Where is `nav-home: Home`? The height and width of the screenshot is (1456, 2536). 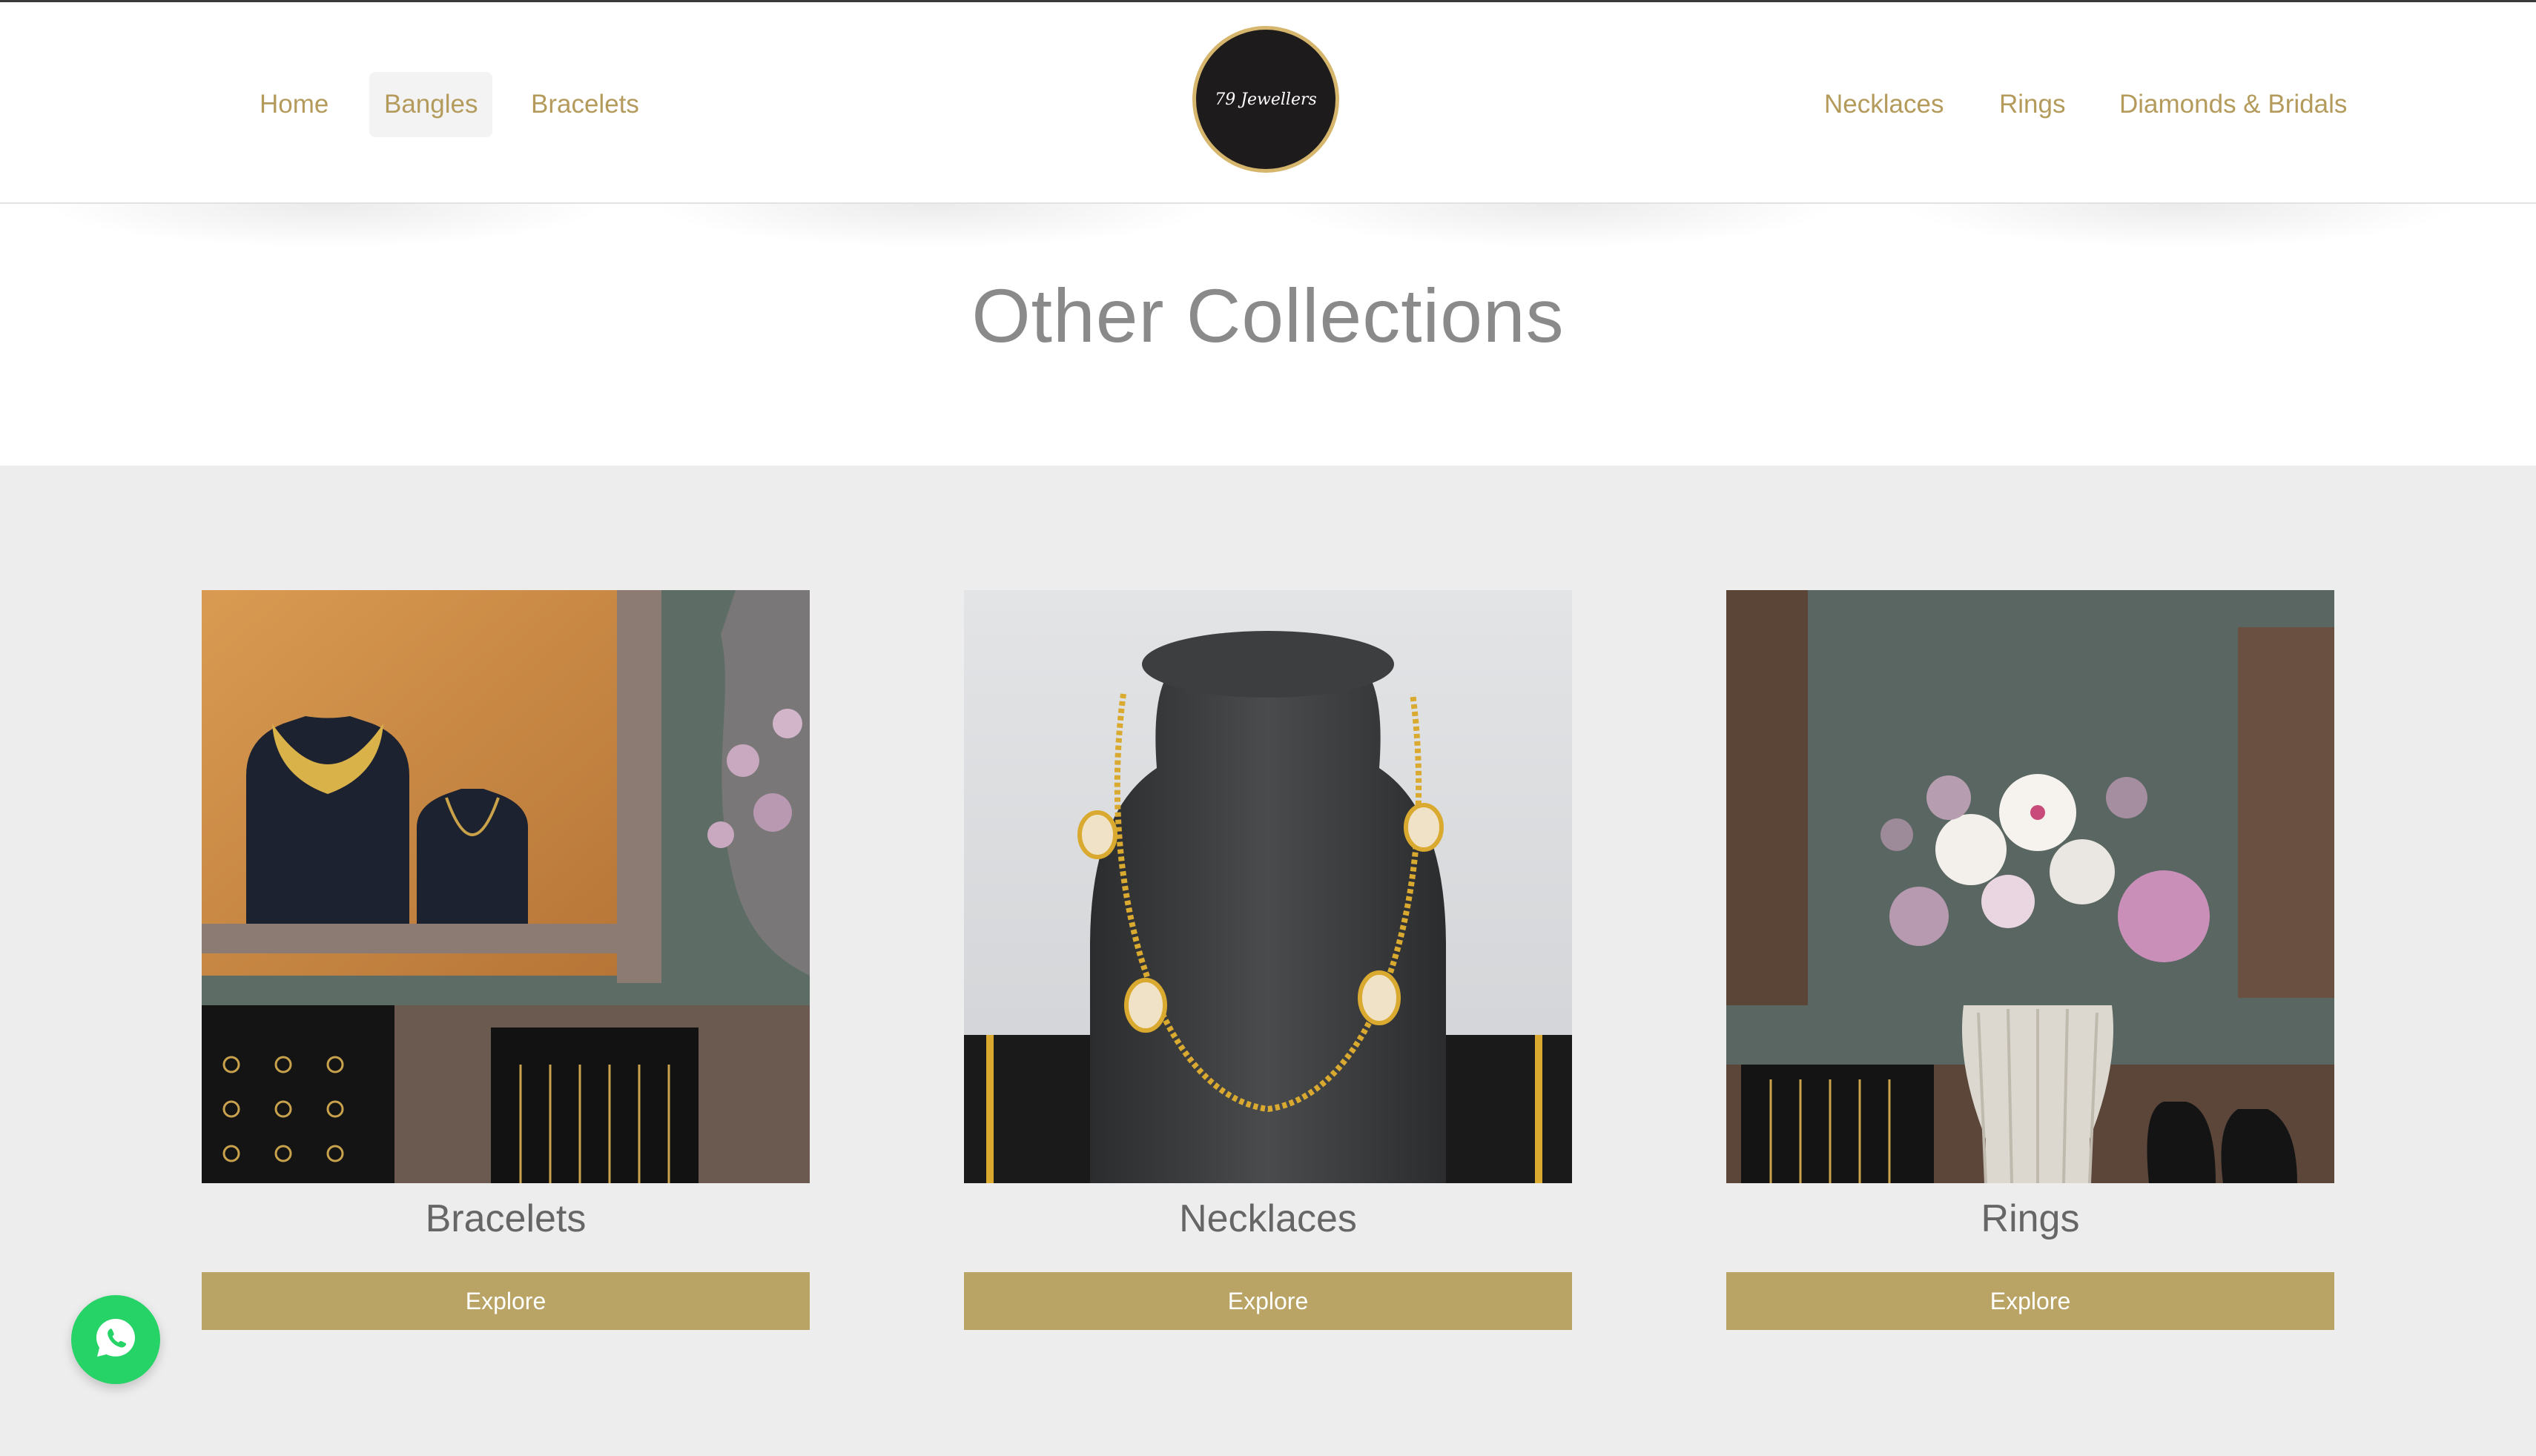 nav-home: Home is located at coordinates (294, 105).